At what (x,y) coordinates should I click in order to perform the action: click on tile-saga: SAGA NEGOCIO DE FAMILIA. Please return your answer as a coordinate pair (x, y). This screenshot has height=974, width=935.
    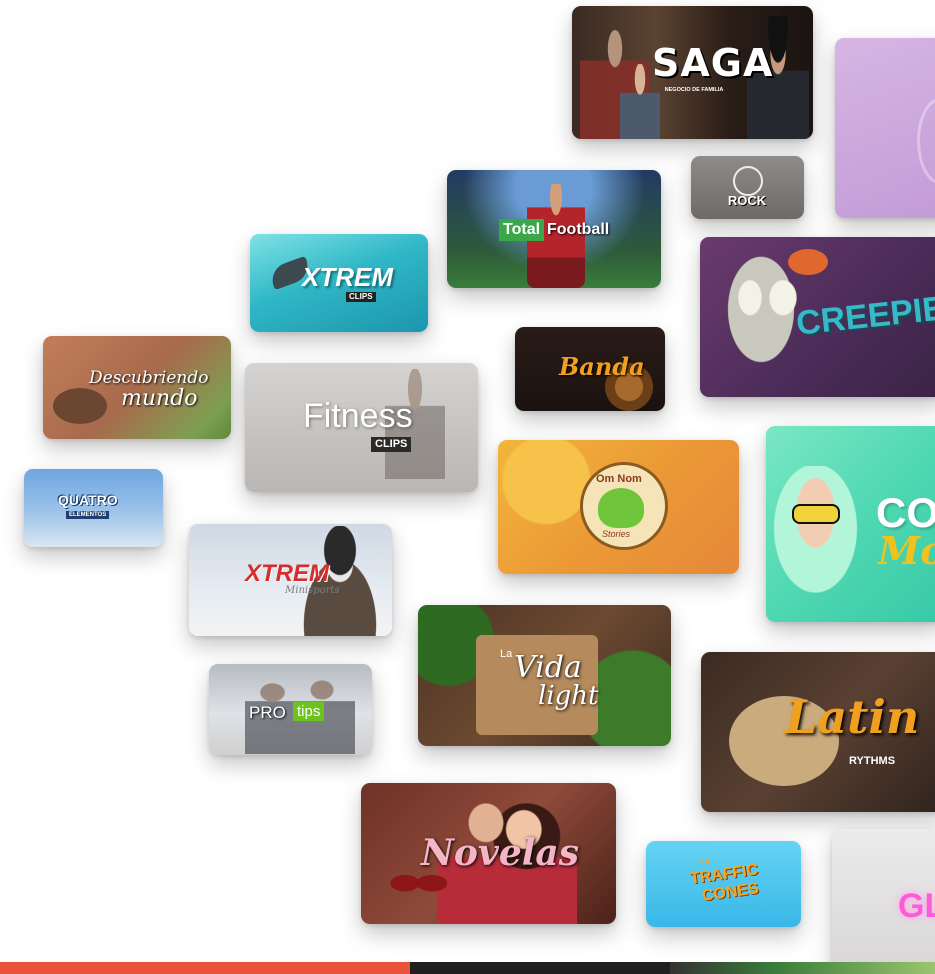
    Looking at the image, I should click on (692, 72).